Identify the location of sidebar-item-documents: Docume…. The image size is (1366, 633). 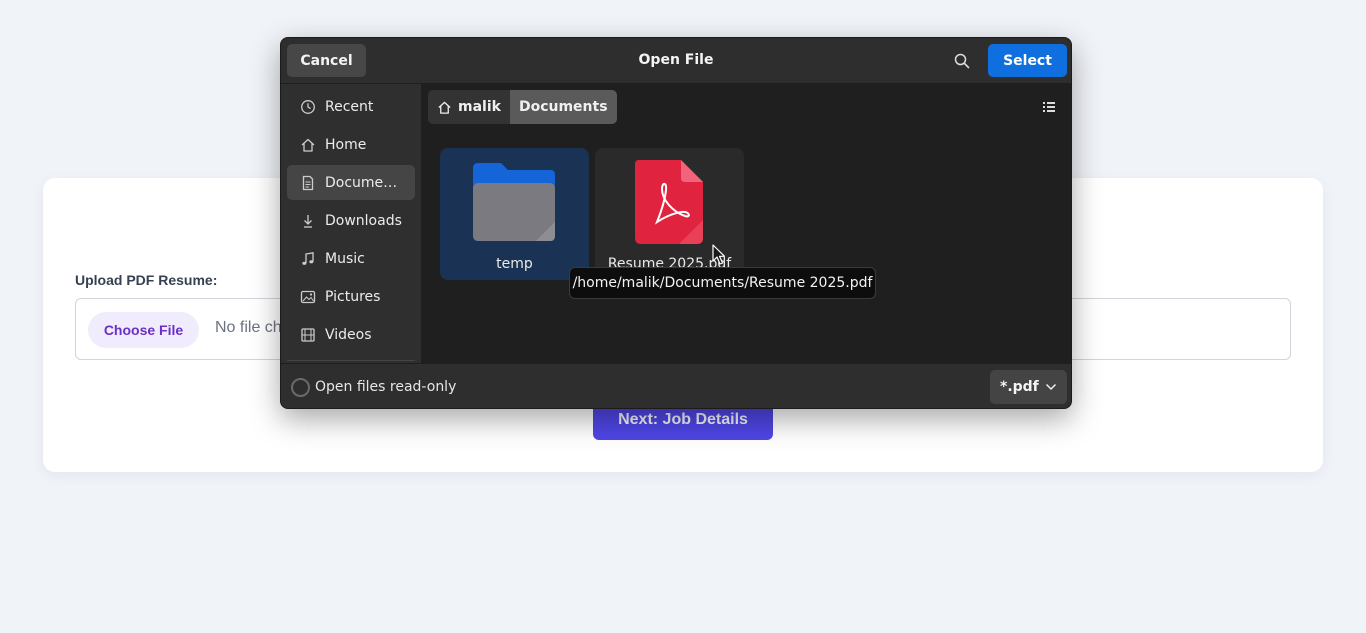
(351, 182).